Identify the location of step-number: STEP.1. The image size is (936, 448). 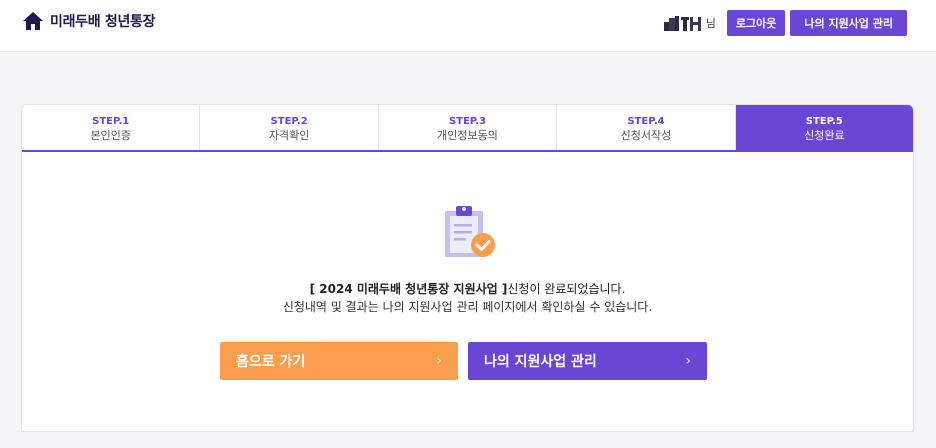
(111, 121).